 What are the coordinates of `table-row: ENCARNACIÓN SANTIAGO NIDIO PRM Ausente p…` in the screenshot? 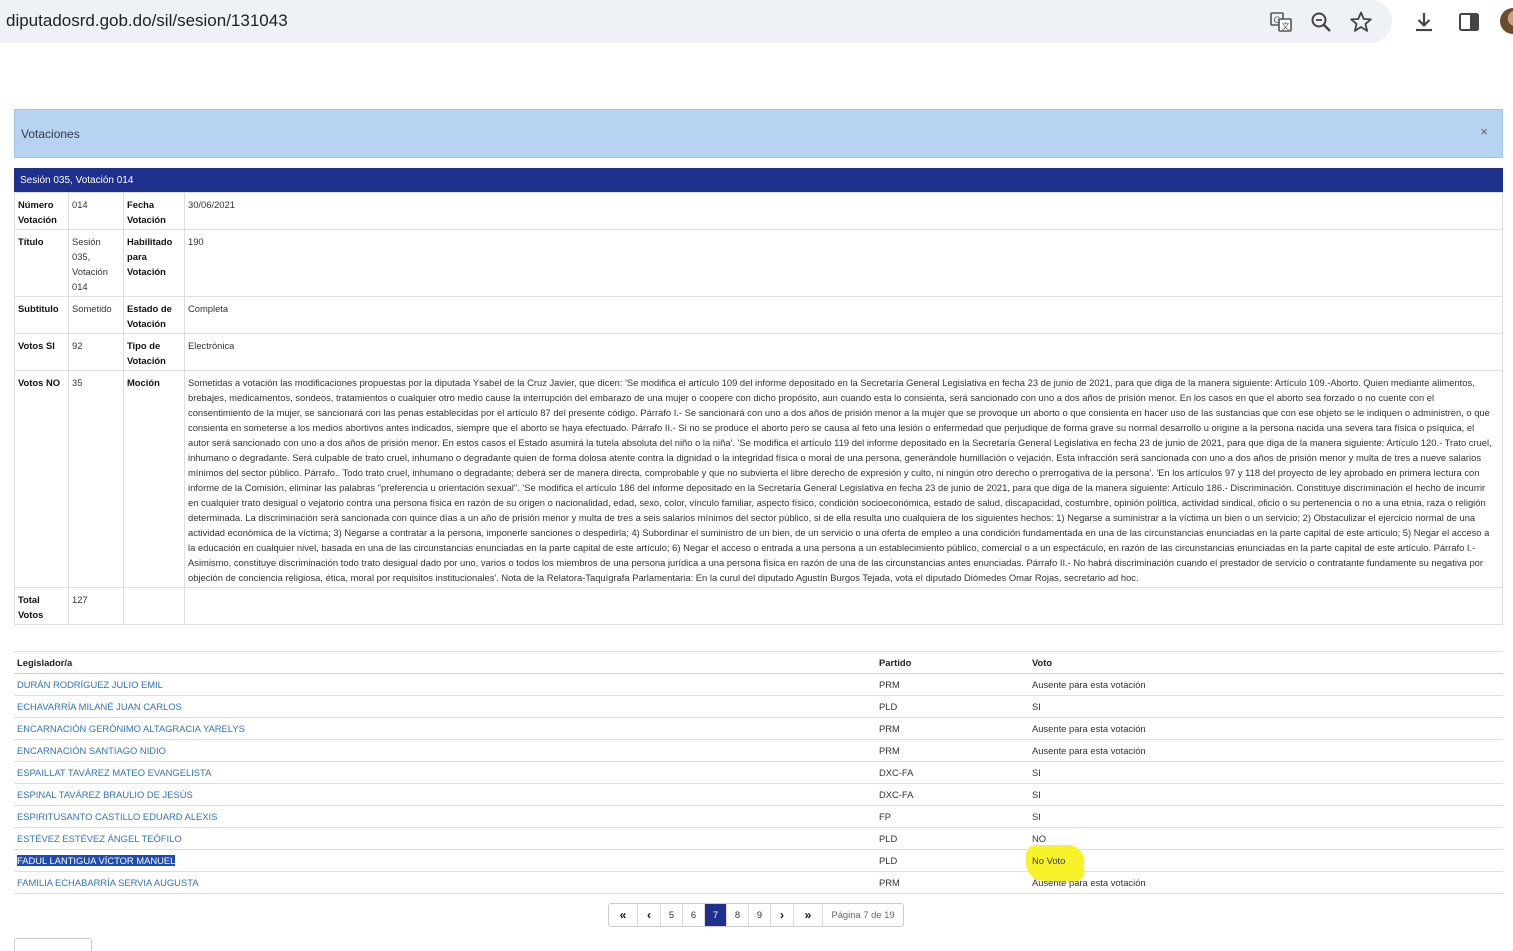 It's located at (758, 750).